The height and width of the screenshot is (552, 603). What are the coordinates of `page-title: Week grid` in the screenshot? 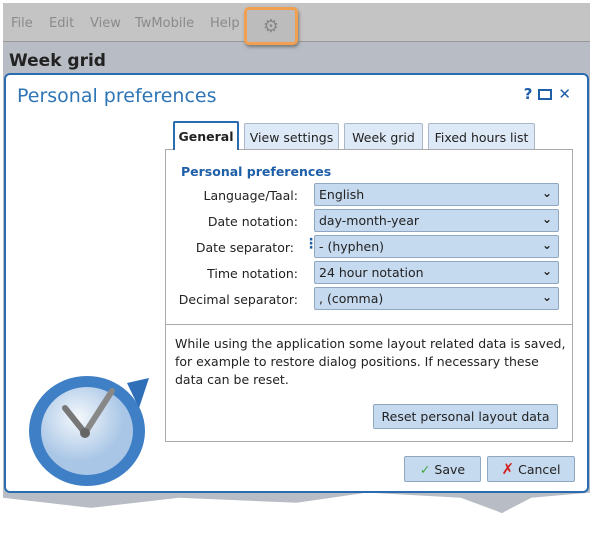 It's located at (57, 61).